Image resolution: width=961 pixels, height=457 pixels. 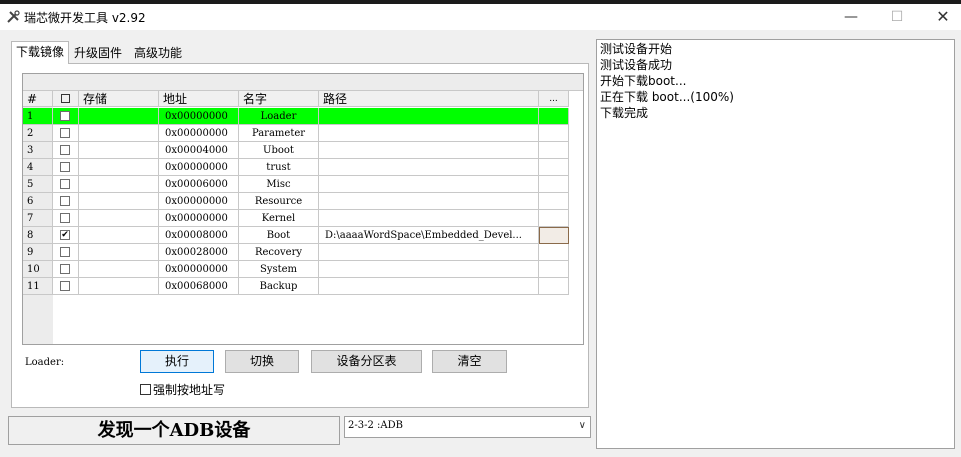 I want to click on force-address-option: 强制按地址写, so click(x=182, y=389).